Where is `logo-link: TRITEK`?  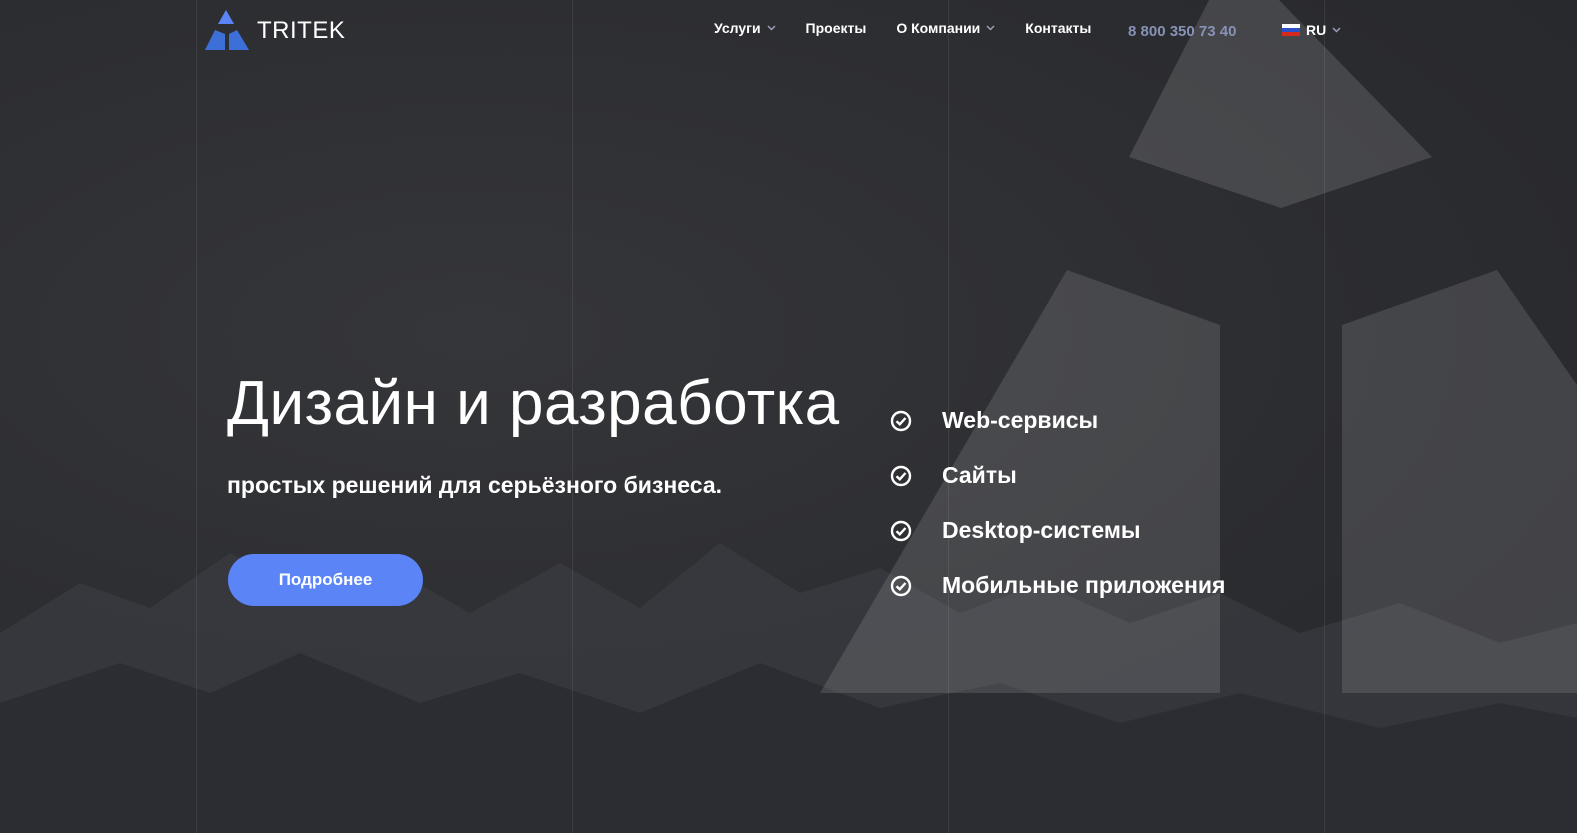
logo-link: TRITEK is located at coordinates (274, 31).